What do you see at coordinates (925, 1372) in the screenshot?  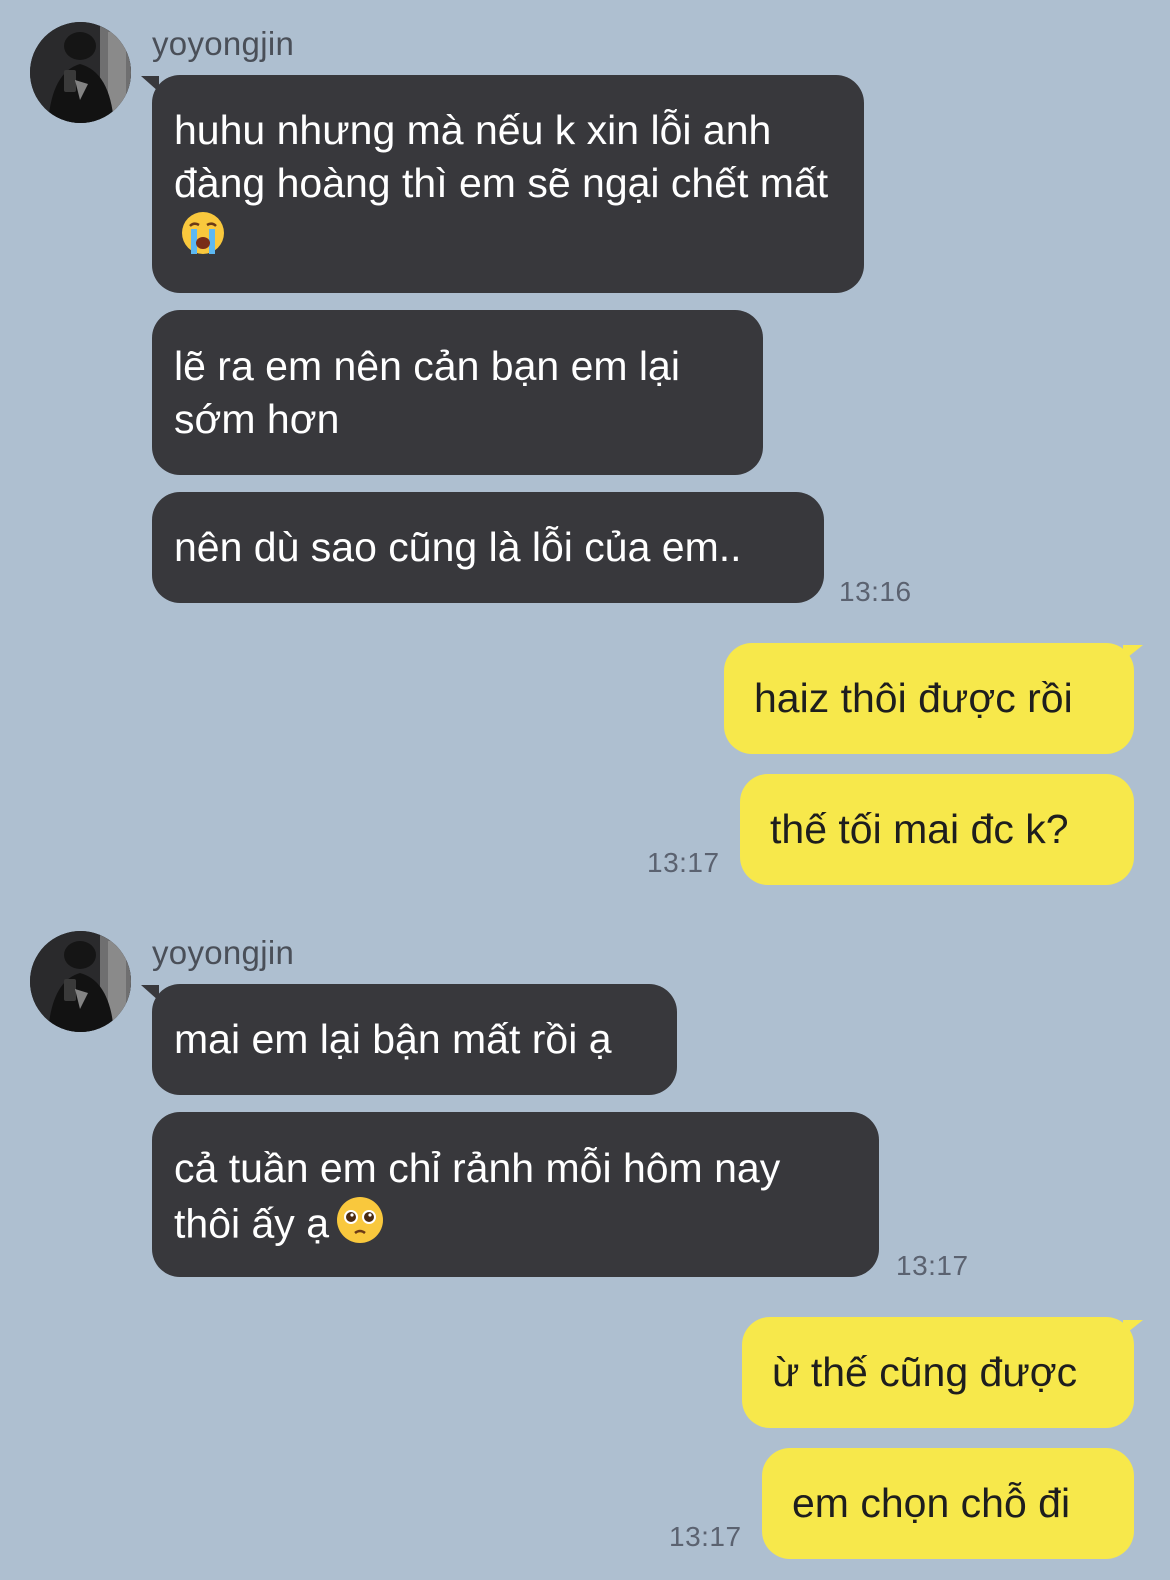 I see `message-text: ừ thế cũng được` at bounding box center [925, 1372].